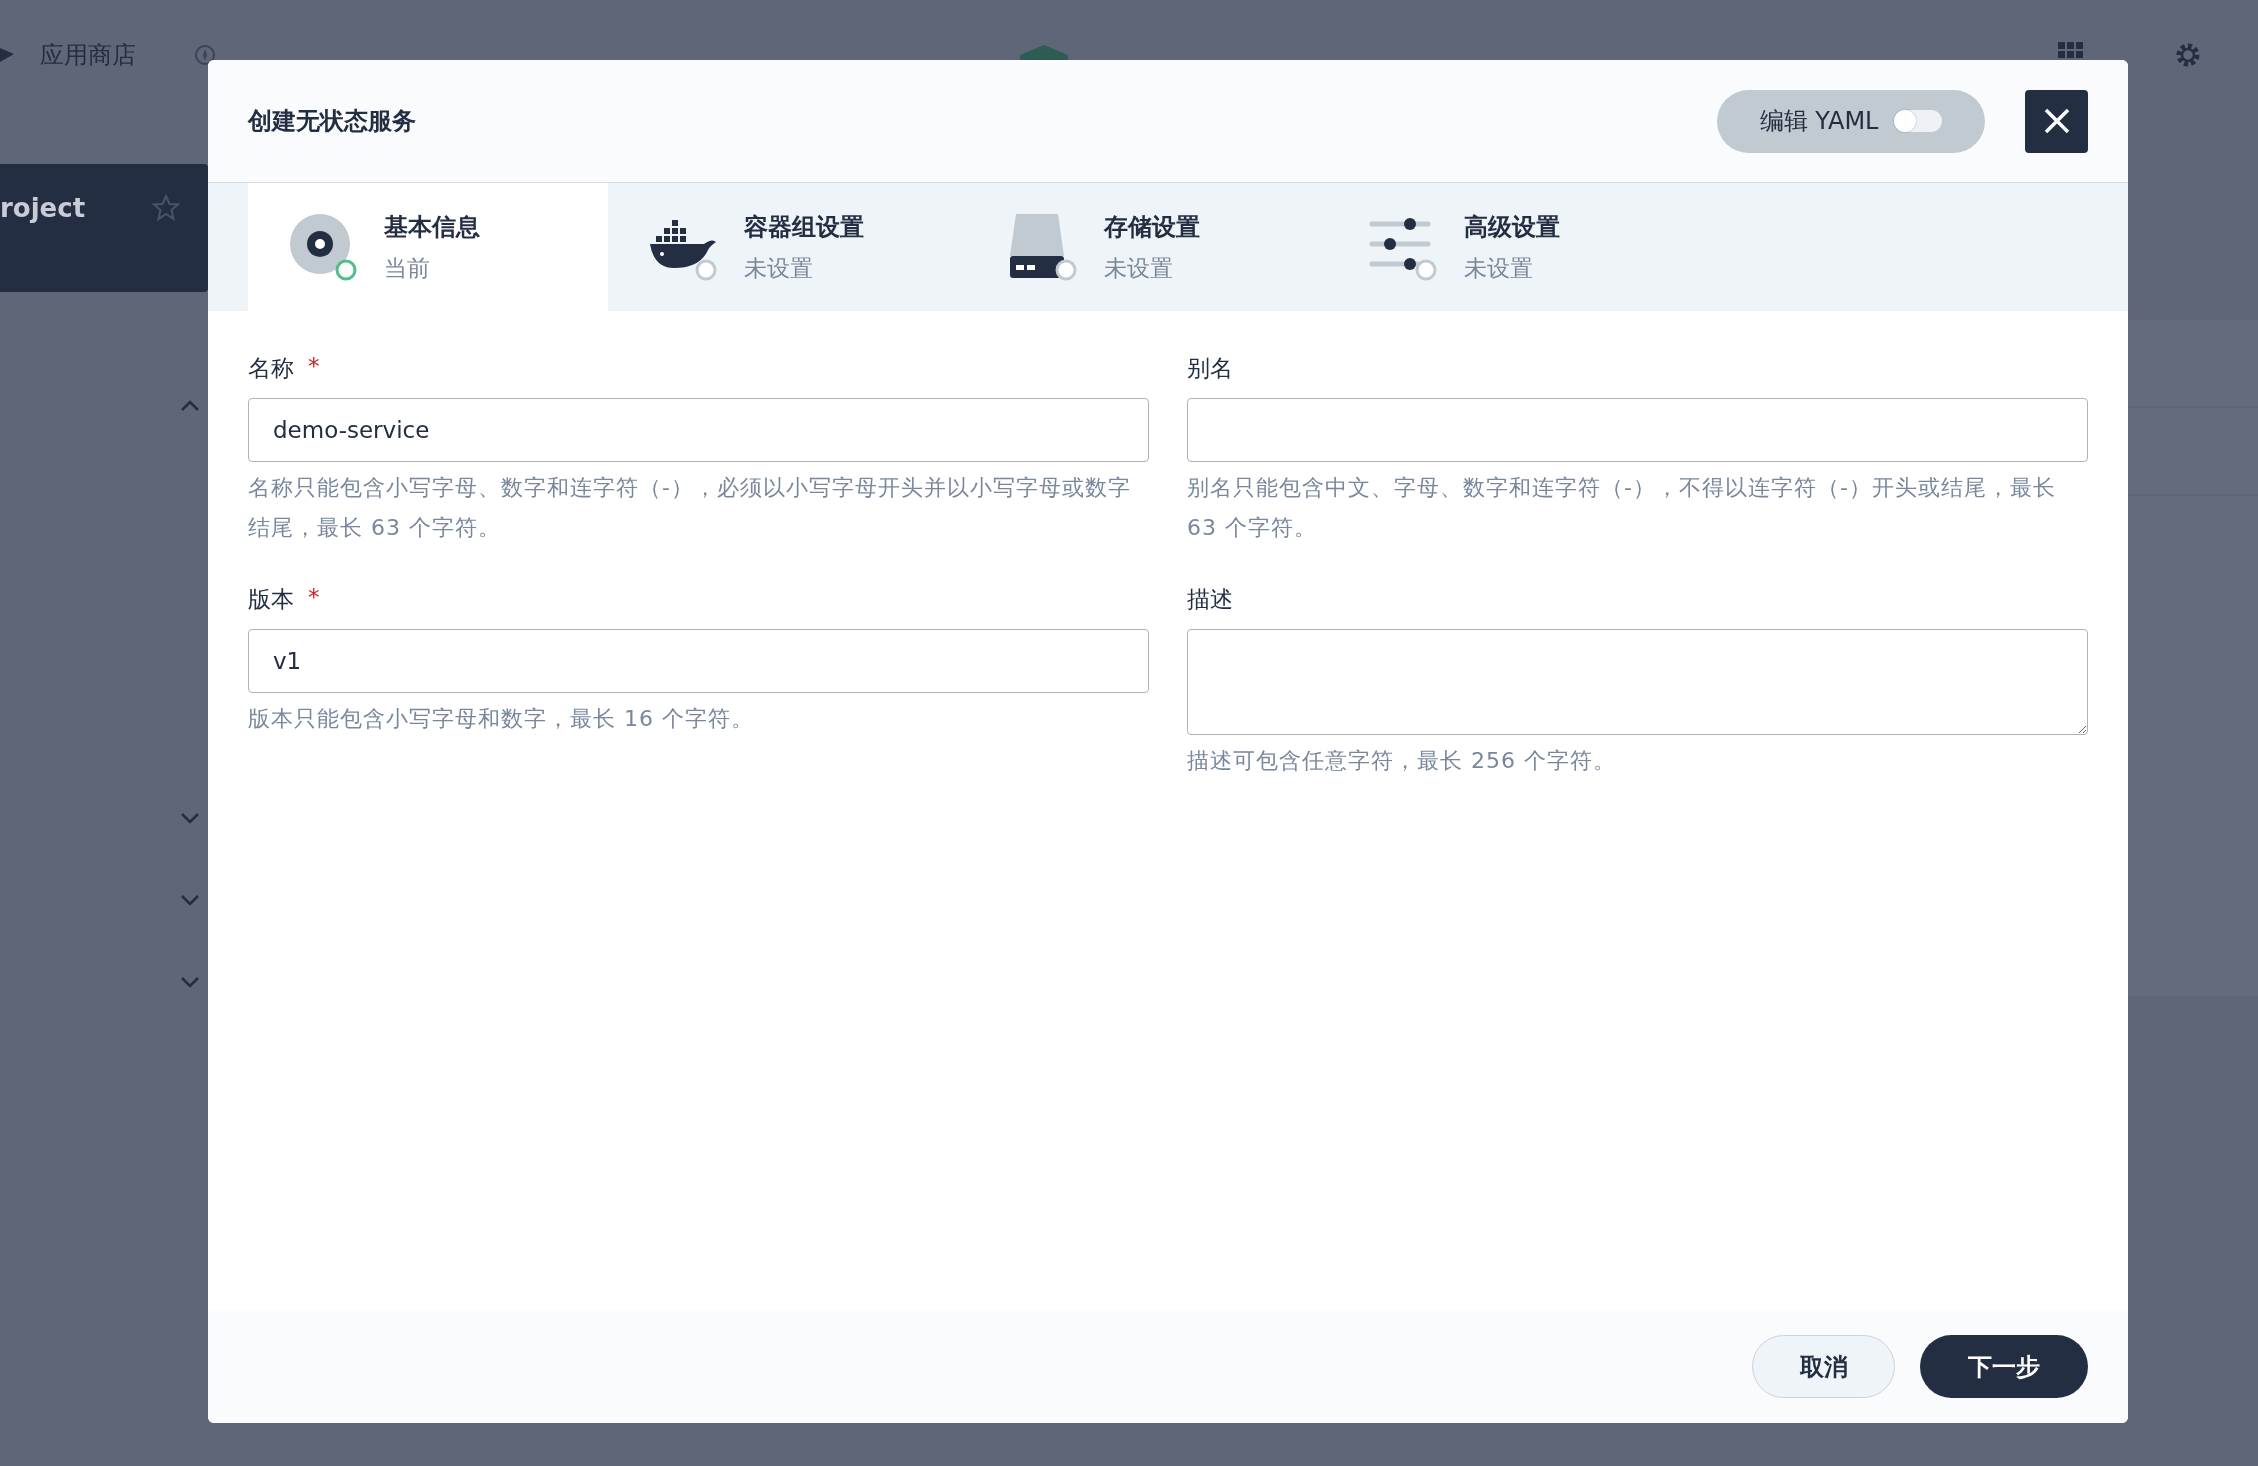 The width and height of the screenshot is (2258, 1466). Describe the element at coordinates (205, 55) in the screenshot. I see `compass-icon` at that location.